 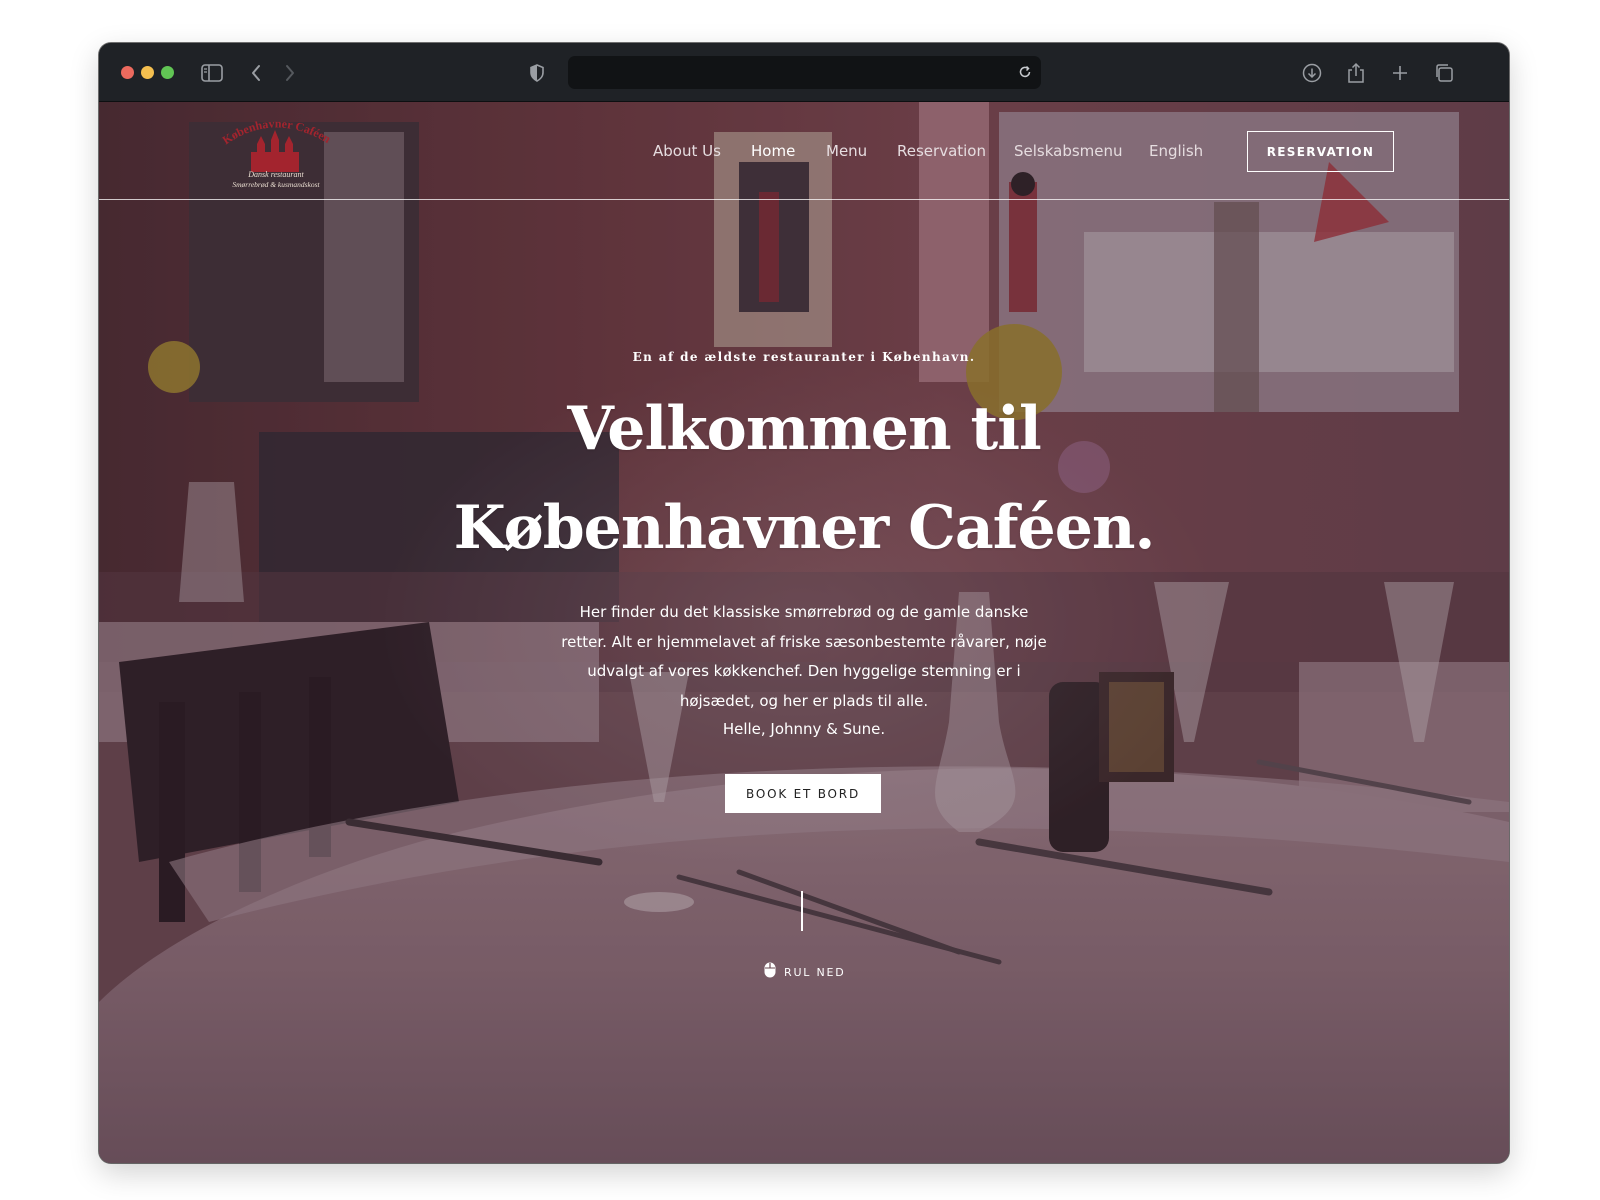 What do you see at coordinates (941, 151) in the screenshot?
I see `nav-item-reservation: Reservation` at bounding box center [941, 151].